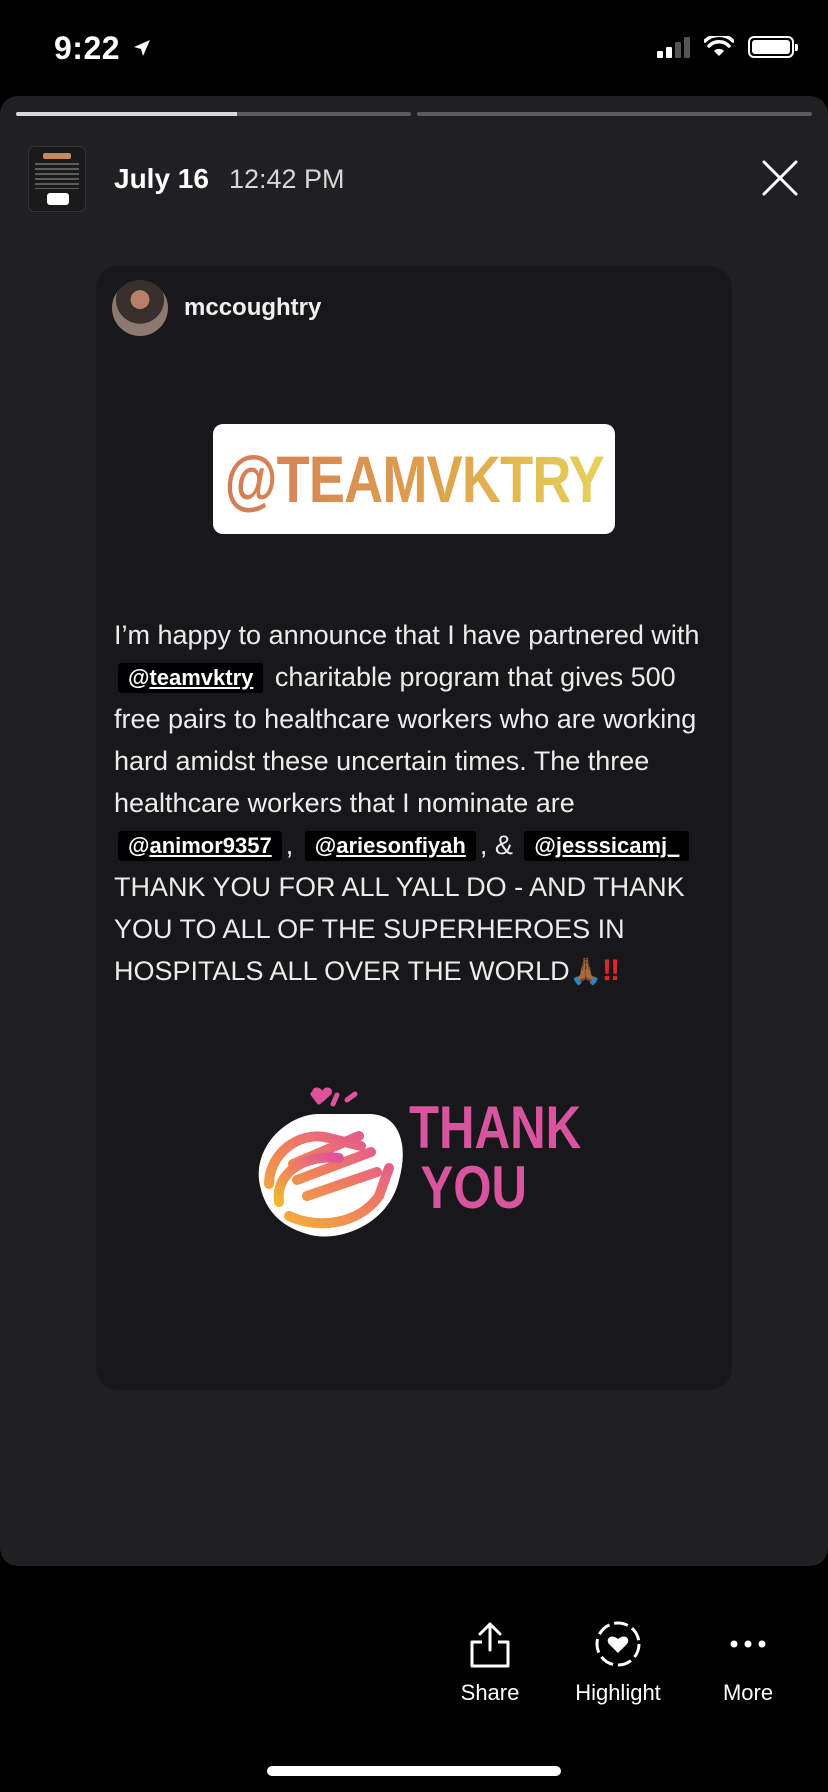 This screenshot has height=1792, width=828. I want to click on more-label: More, so click(748, 1692).